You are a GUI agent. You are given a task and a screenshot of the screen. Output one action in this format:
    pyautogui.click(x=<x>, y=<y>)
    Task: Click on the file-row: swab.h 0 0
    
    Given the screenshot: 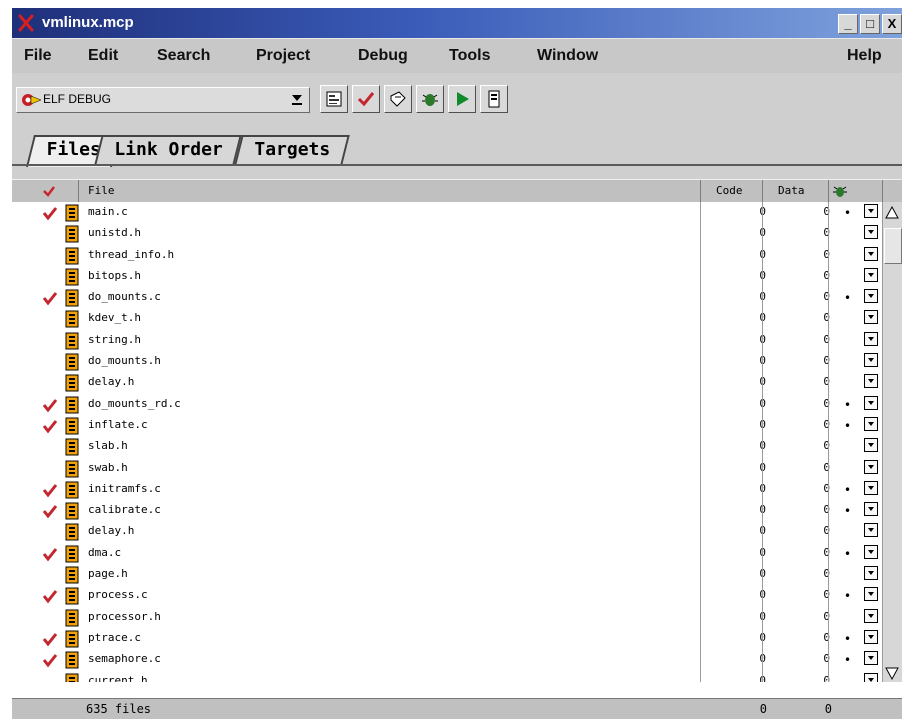 What is the action you would take?
    pyautogui.click(x=447, y=468)
    